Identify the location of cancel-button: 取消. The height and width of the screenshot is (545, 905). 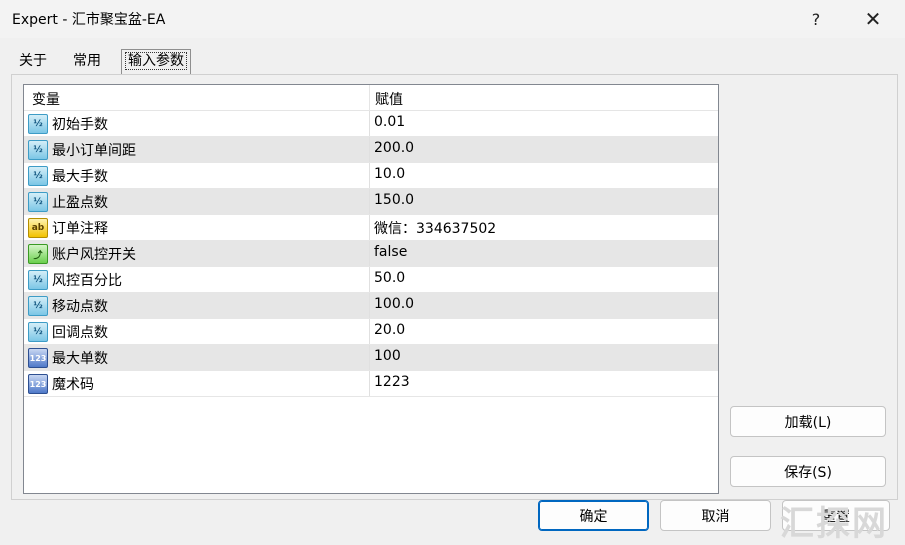
(715, 515).